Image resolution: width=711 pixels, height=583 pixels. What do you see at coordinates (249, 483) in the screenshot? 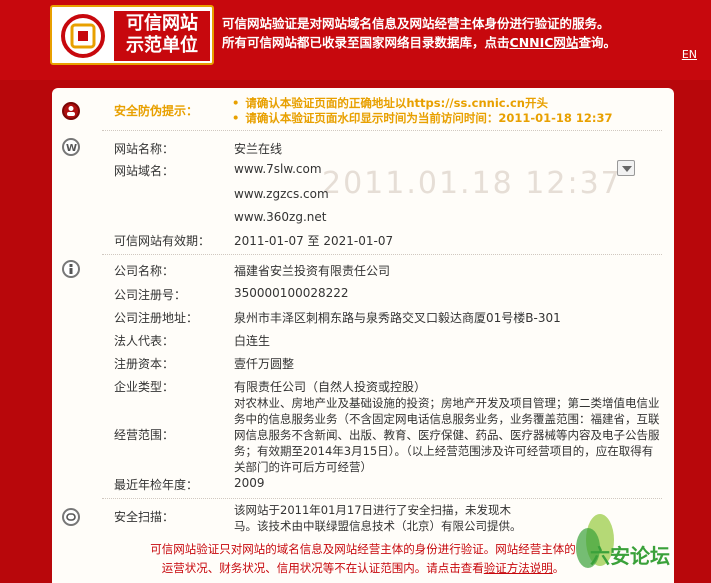
I see `annual-inspection-value: 2009` at bounding box center [249, 483].